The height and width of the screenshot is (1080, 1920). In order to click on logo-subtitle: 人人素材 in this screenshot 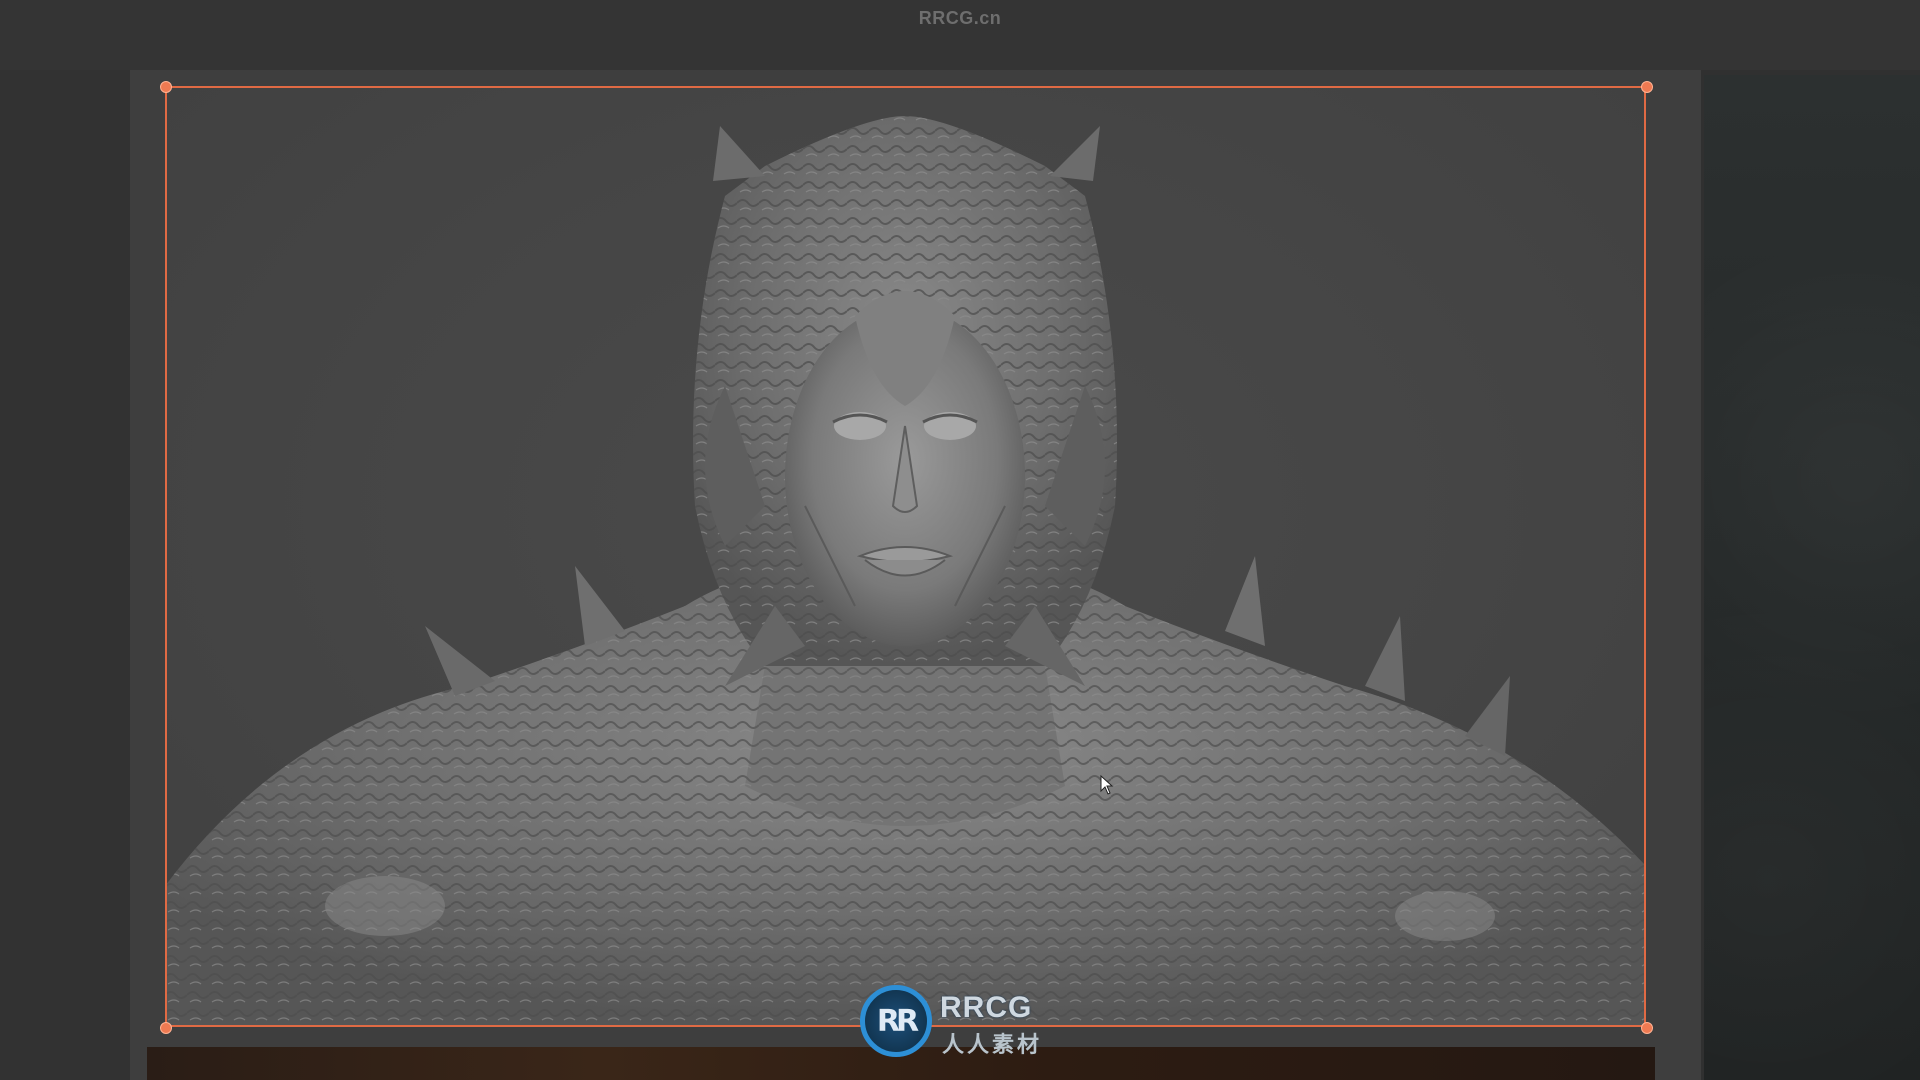, I will do `click(992, 1045)`.